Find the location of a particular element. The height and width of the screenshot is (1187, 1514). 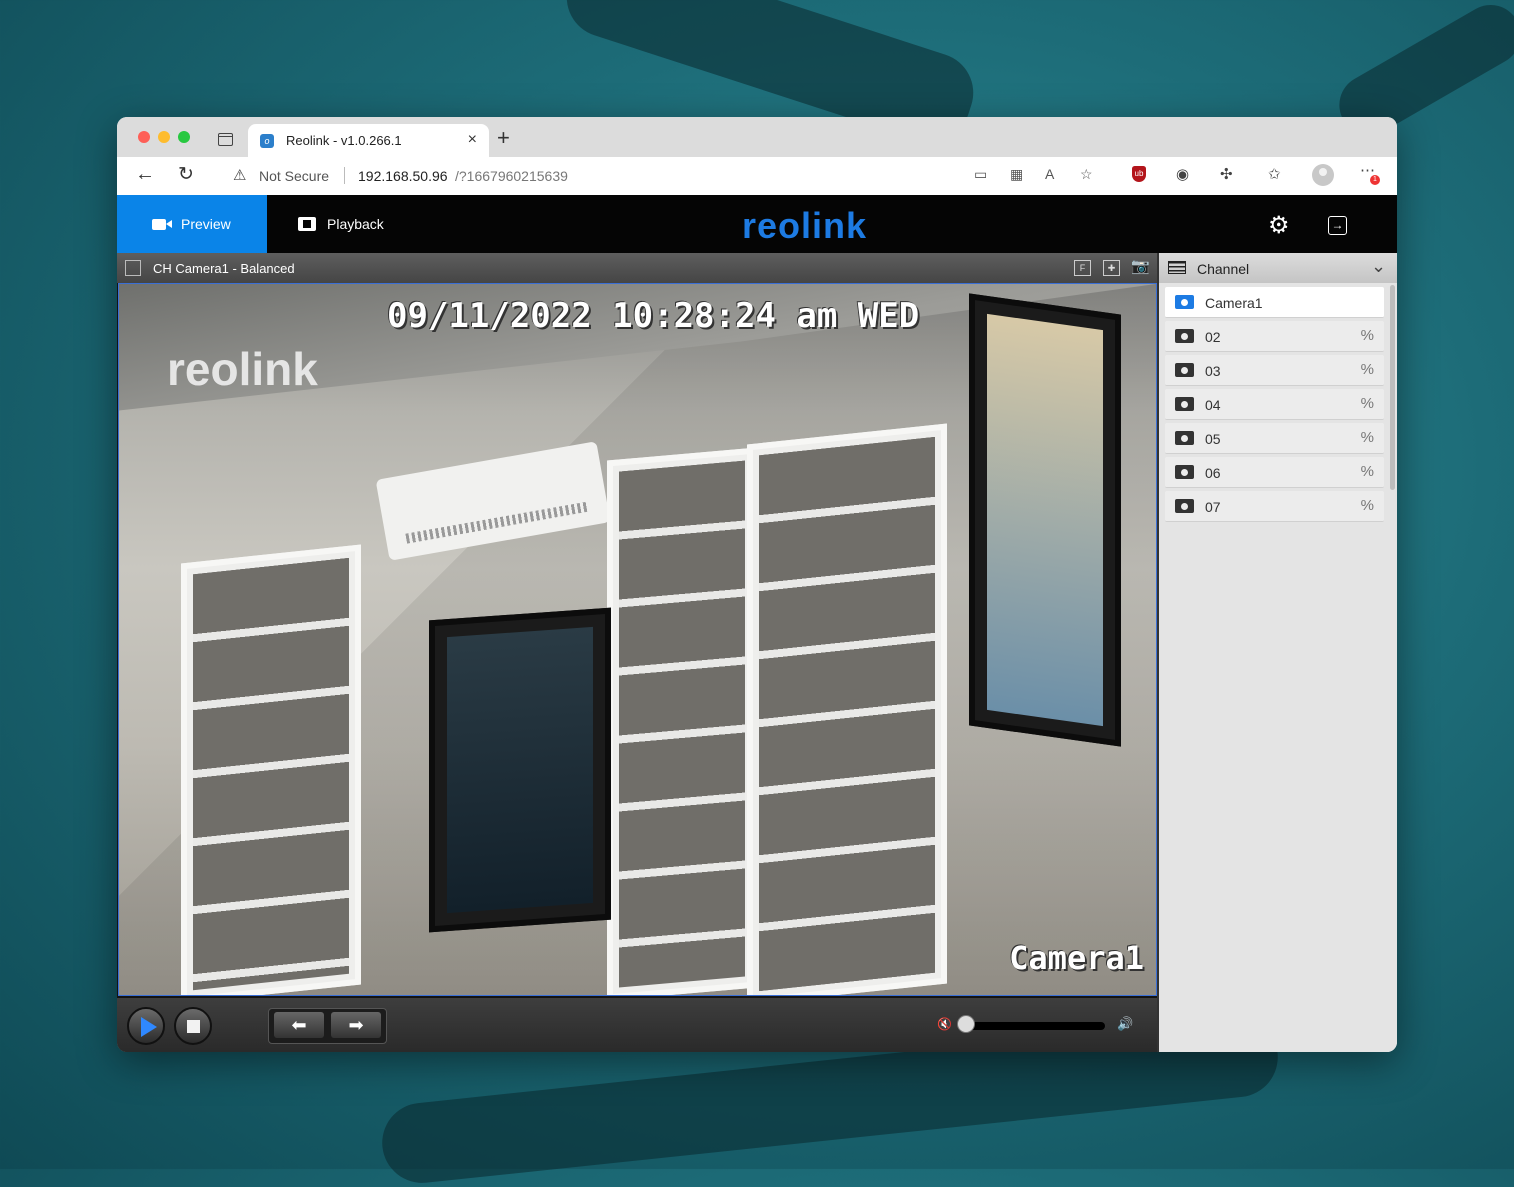

apps-grid-icon: ▦ is located at coordinates (1016, 174).